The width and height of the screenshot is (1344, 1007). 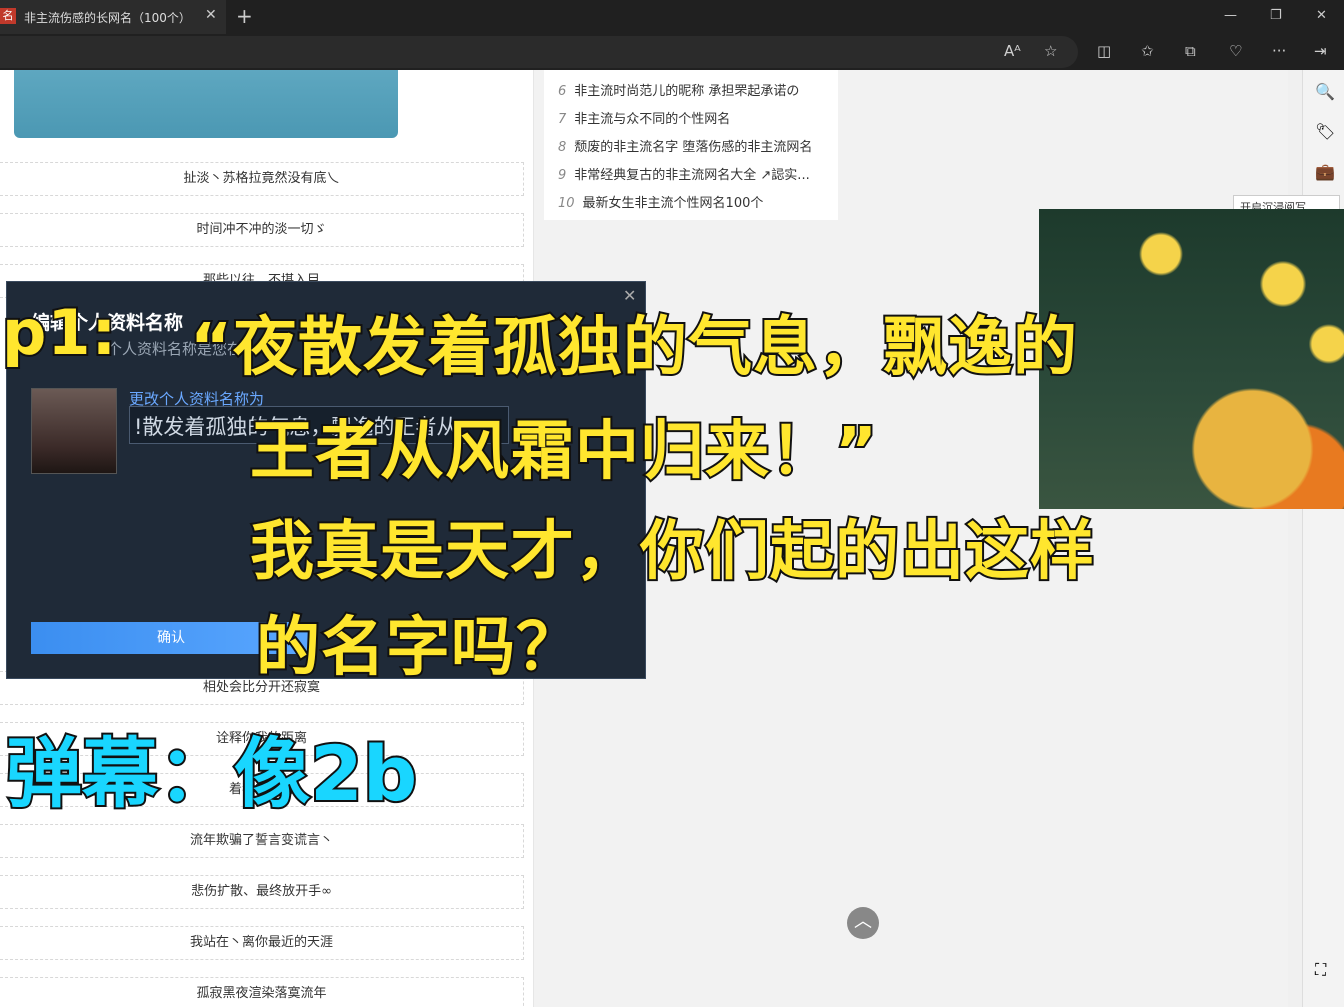 I want to click on danmaku-caption: 弹幕：像2b, so click(x=211, y=773).